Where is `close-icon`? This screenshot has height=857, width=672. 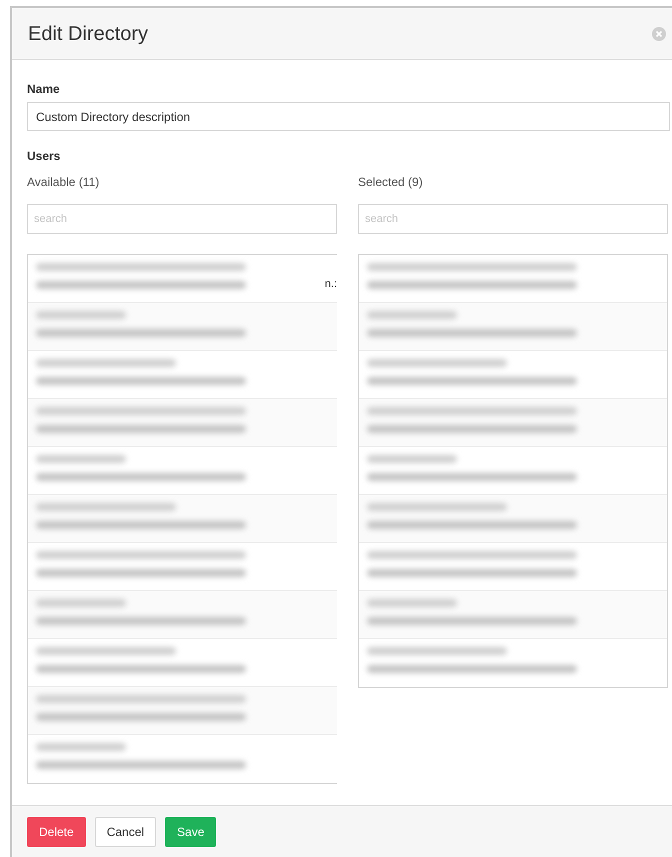
close-icon is located at coordinates (659, 33).